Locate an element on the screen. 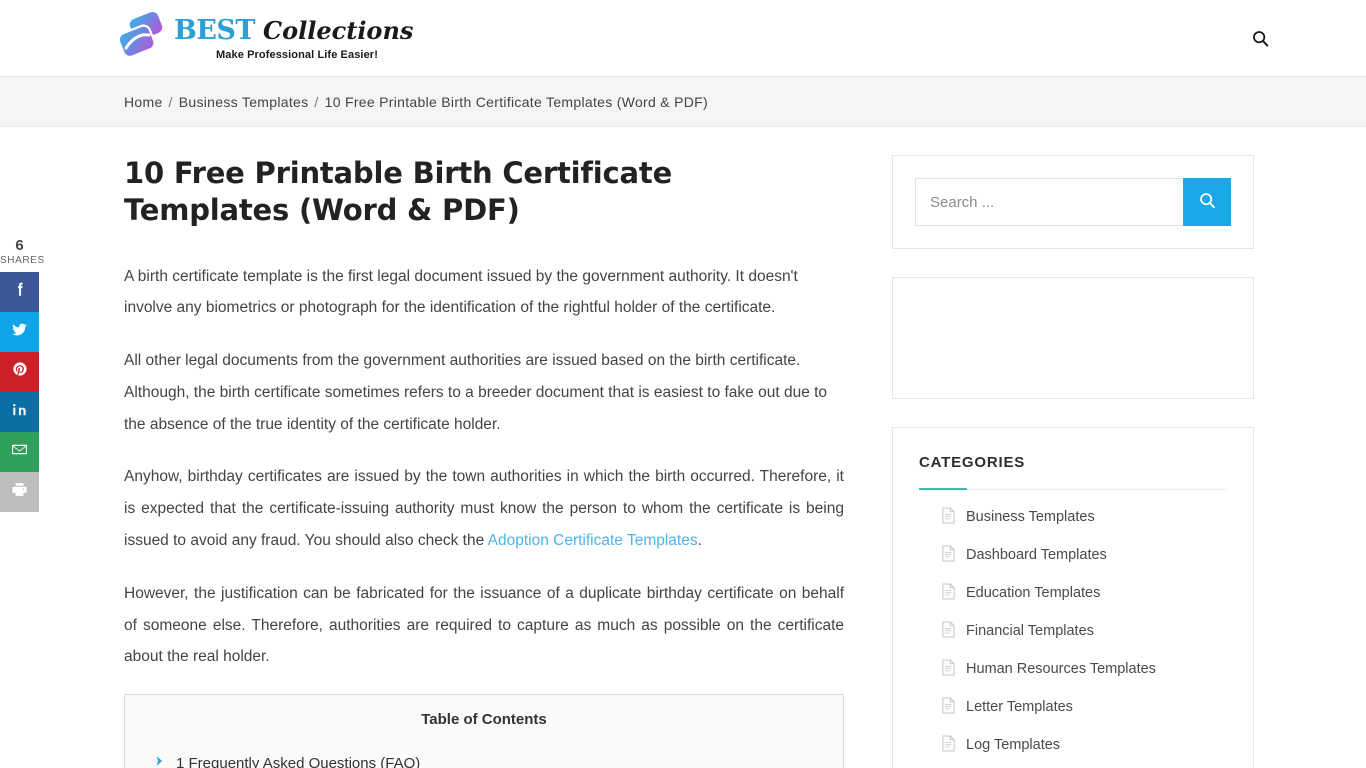 The width and height of the screenshot is (1366, 768). email-share-button is located at coordinates (19, 451).